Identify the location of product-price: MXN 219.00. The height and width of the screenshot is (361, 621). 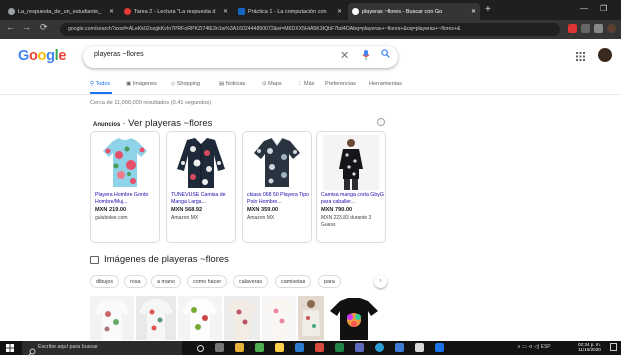
(111, 210).